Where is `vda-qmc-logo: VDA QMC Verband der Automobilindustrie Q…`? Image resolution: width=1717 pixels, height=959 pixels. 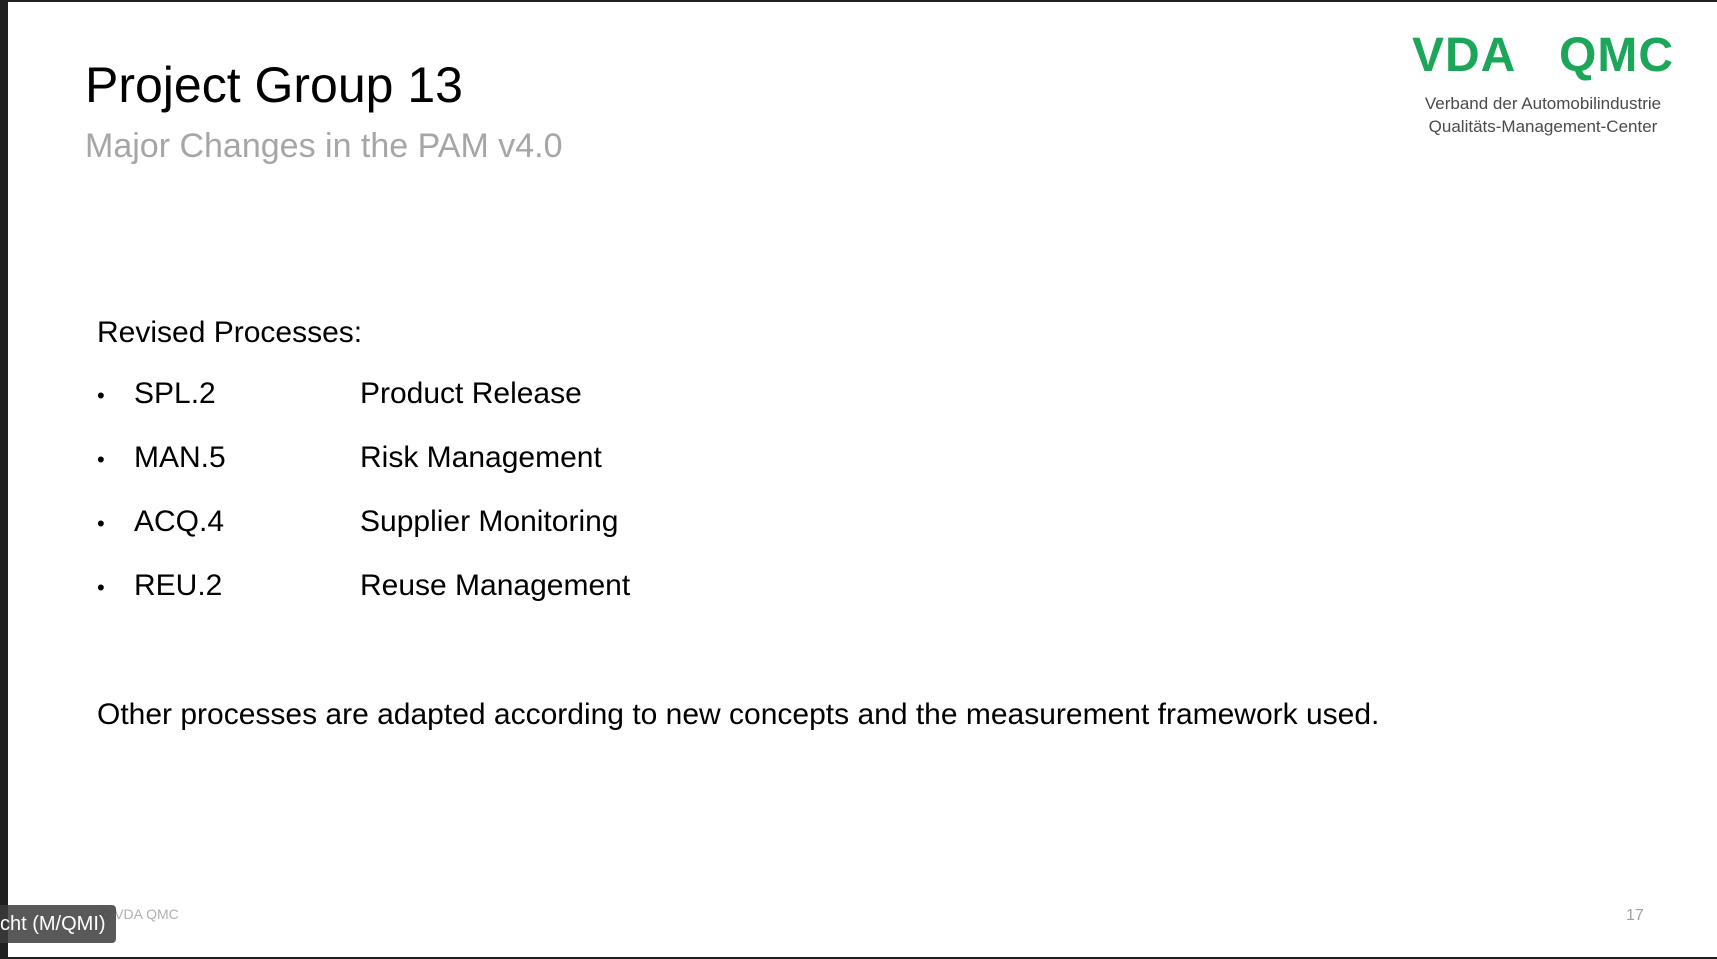
vda-qmc-logo: VDA QMC Verband der Automobilindustrie Q… is located at coordinates (1543, 85).